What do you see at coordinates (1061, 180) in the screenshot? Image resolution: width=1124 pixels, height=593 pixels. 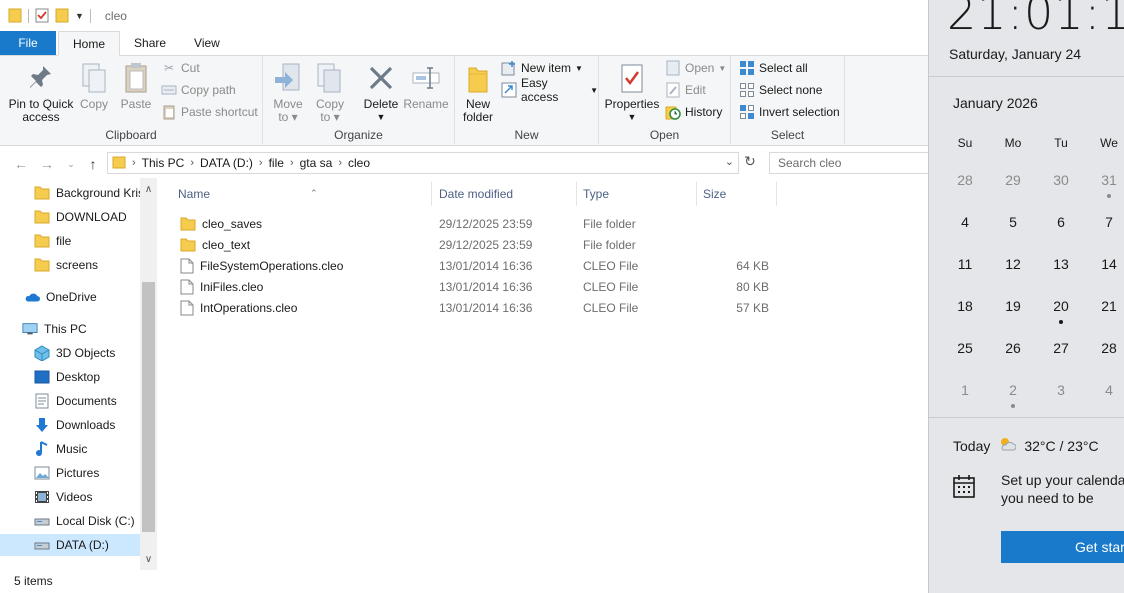 I see `calendar-day: 30` at bounding box center [1061, 180].